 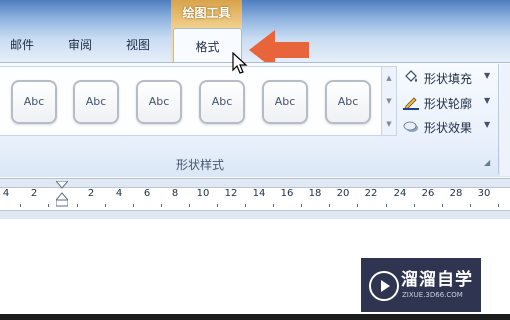 What do you see at coordinates (222, 102) in the screenshot?
I see `shape-style-4: Abc` at bounding box center [222, 102].